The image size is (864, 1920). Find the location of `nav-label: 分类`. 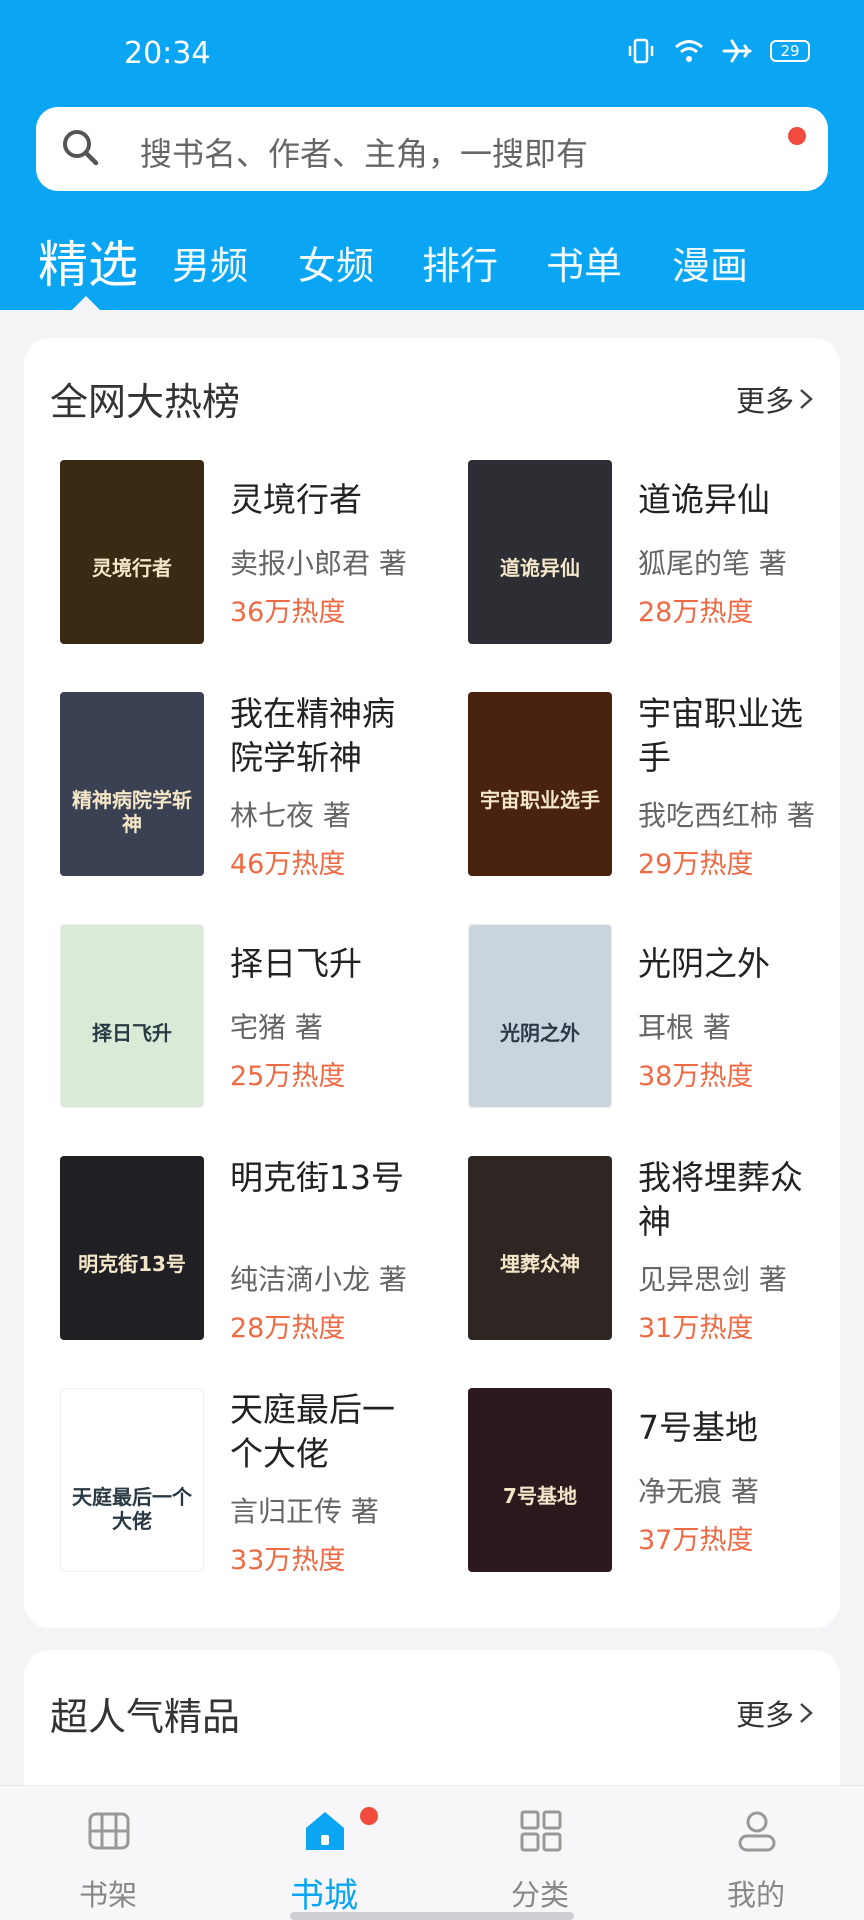

nav-label: 分类 is located at coordinates (539, 1895).